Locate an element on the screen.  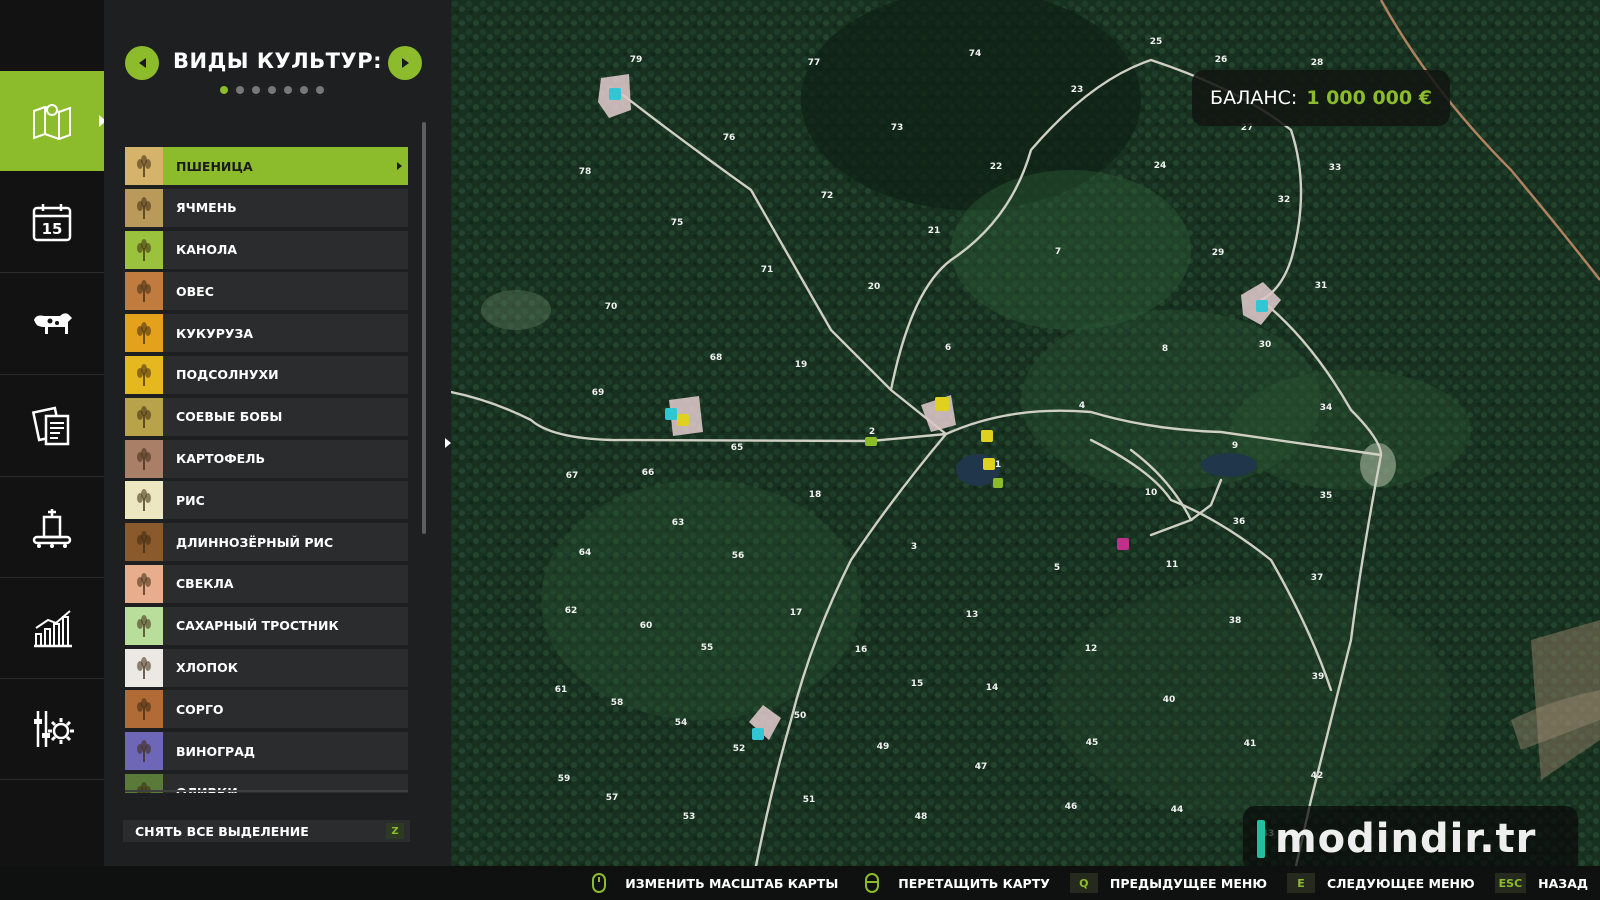
field-number-label: 59 is located at coordinates (564, 779).